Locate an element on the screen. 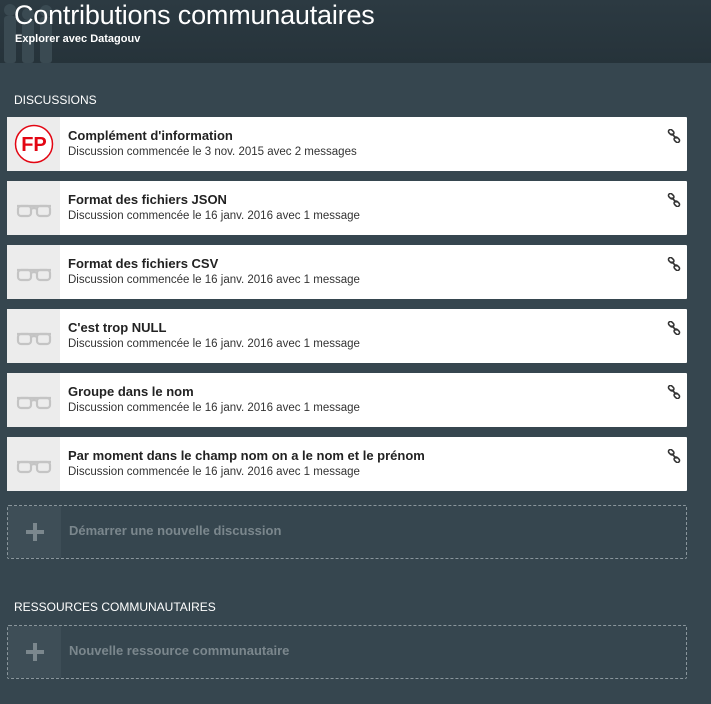  new-resource-button: Nouvelle ressource communautaire is located at coordinates (347, 652).